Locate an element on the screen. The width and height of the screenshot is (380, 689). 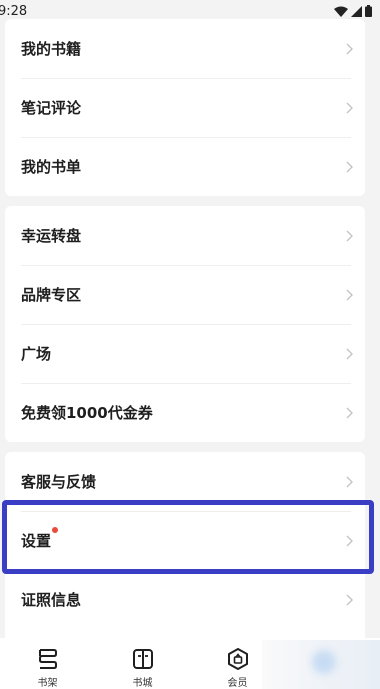
bookshelf-icon is located at coordinates (47, 659).